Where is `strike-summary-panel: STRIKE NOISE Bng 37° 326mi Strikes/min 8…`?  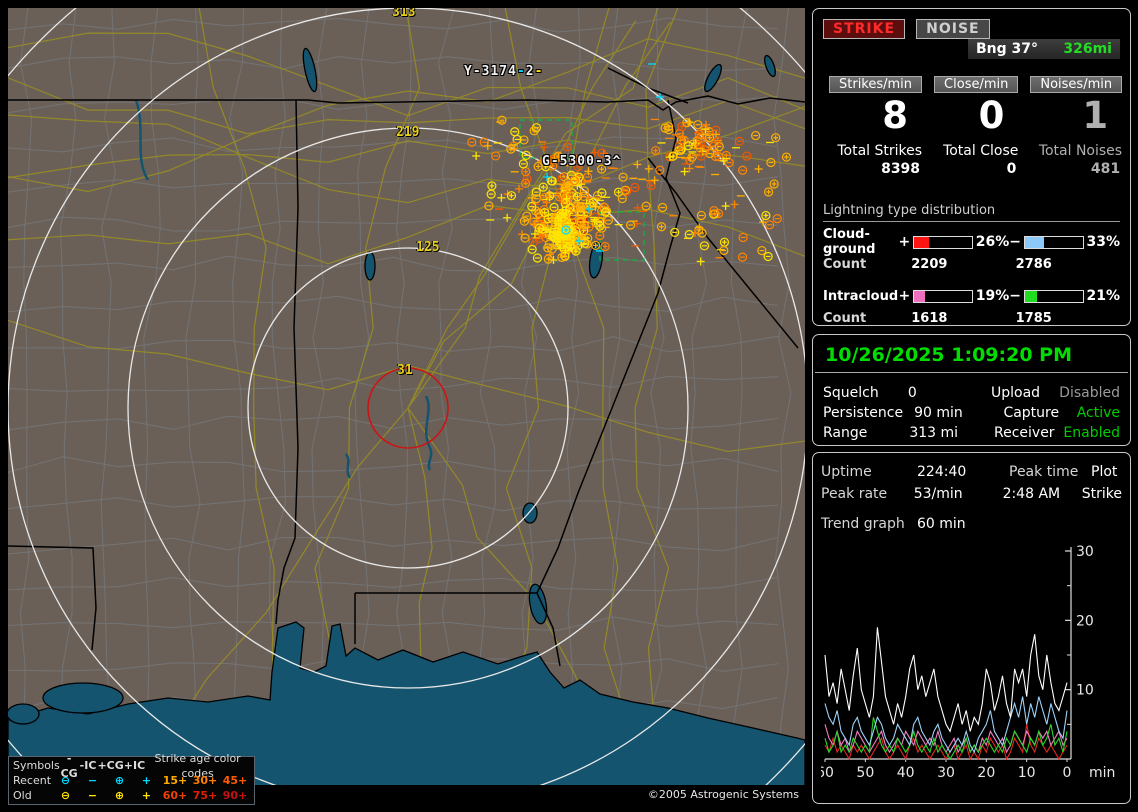
strike-summary-panel: STRIKE NOISE Bng 37° 326mi Strikes/min 8… is located at coordinates (971, 167).